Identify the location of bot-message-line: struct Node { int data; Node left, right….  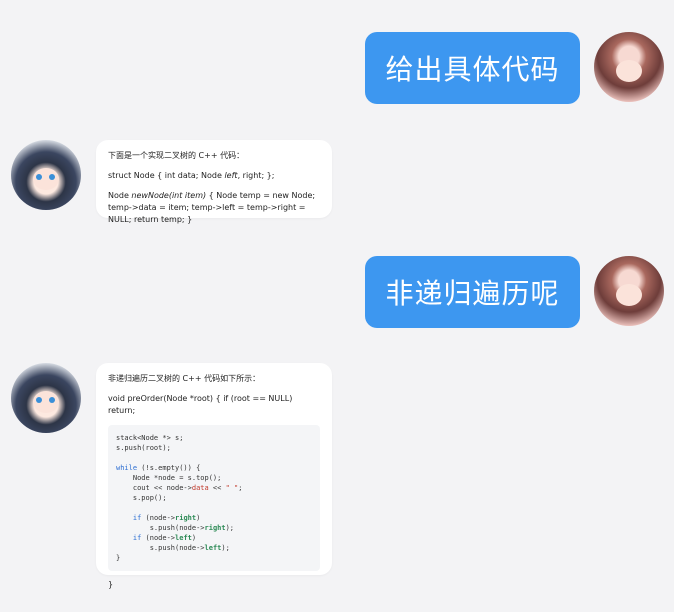
(191, 175).